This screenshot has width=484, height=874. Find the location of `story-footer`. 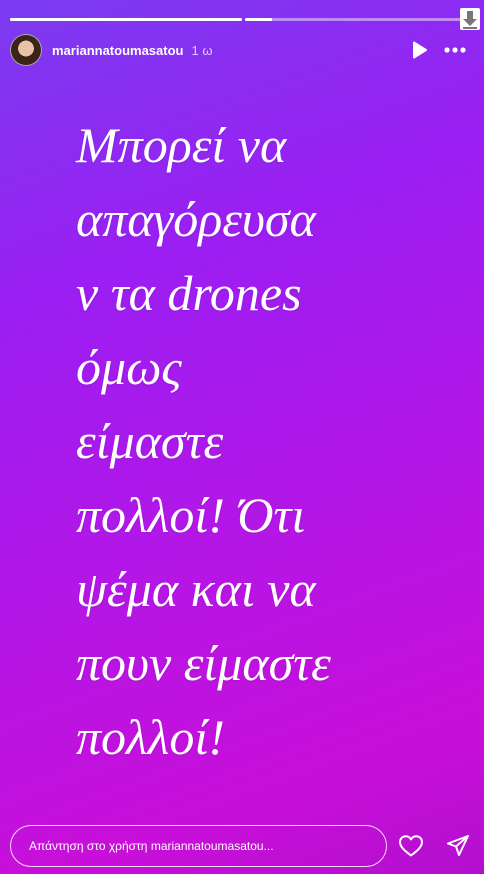

story-footer is located at coordinates (242, 846).